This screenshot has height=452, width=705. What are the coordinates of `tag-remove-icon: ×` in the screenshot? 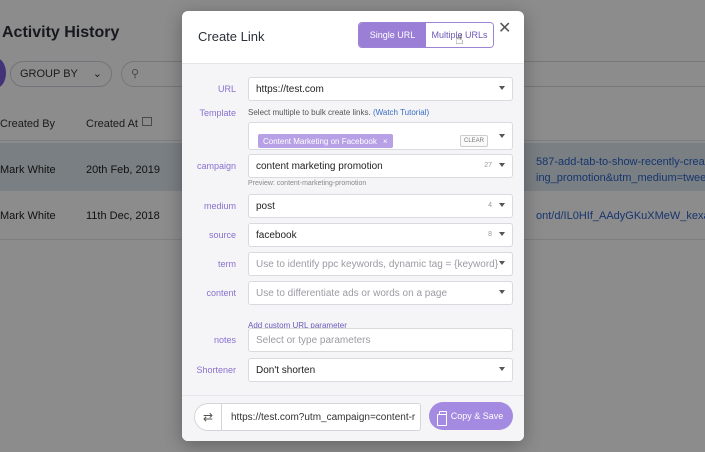 It's located at (385, 141).